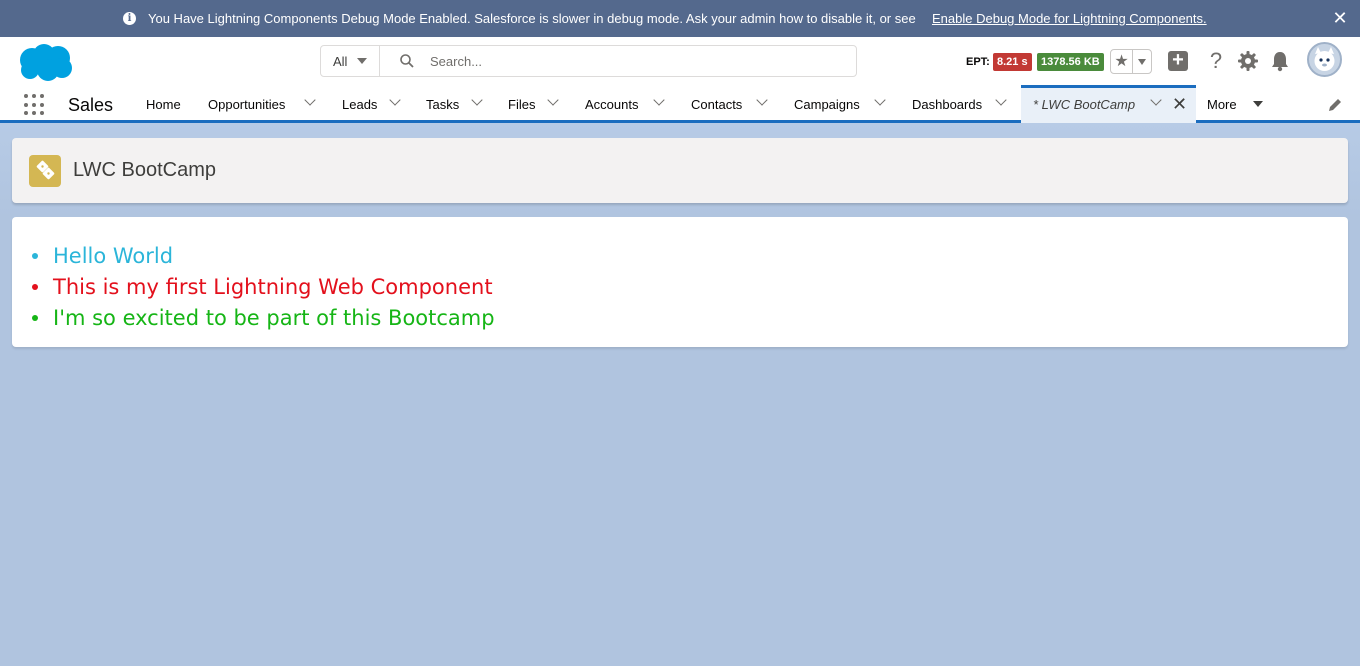  I want to click on edit-nav-pencil-icon, so click(1335, 105).